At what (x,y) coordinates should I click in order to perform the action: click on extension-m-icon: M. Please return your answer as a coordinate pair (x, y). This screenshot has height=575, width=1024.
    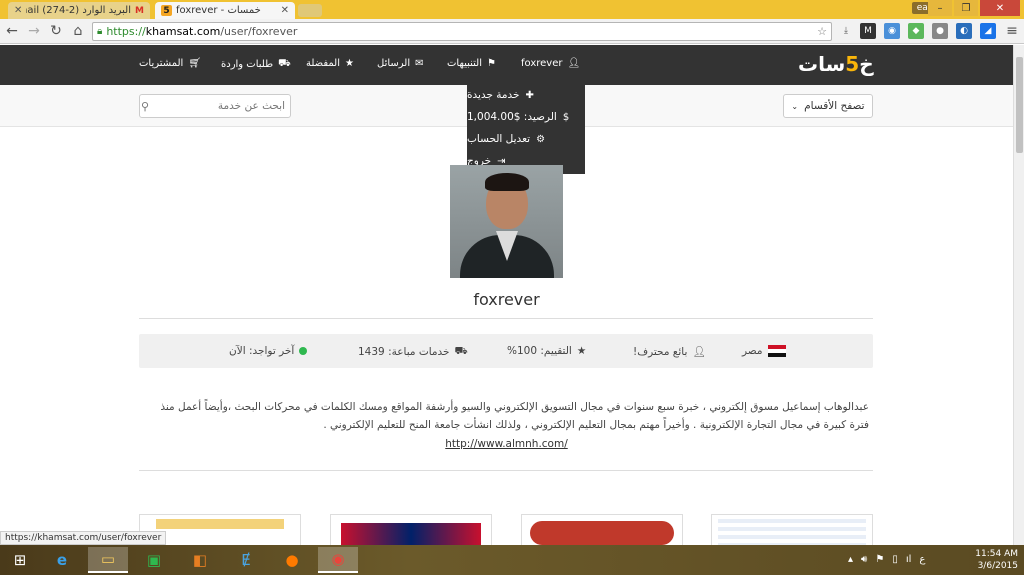
    Looking at the image, I should click on (868, 31).